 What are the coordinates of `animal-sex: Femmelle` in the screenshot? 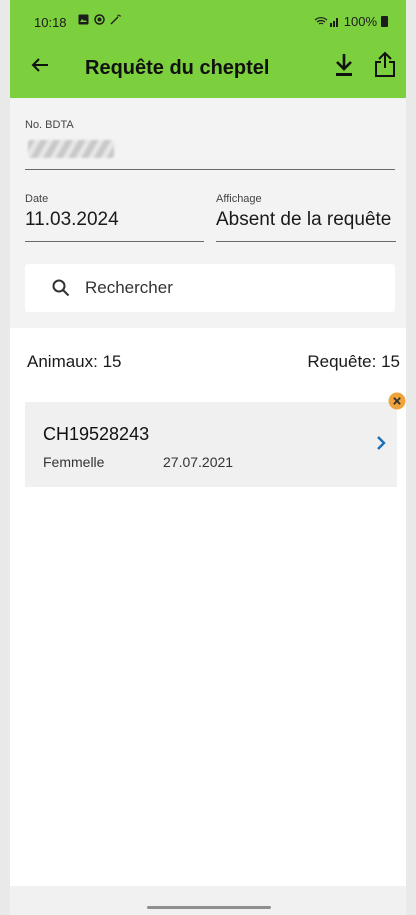 It's located at (74, 462).